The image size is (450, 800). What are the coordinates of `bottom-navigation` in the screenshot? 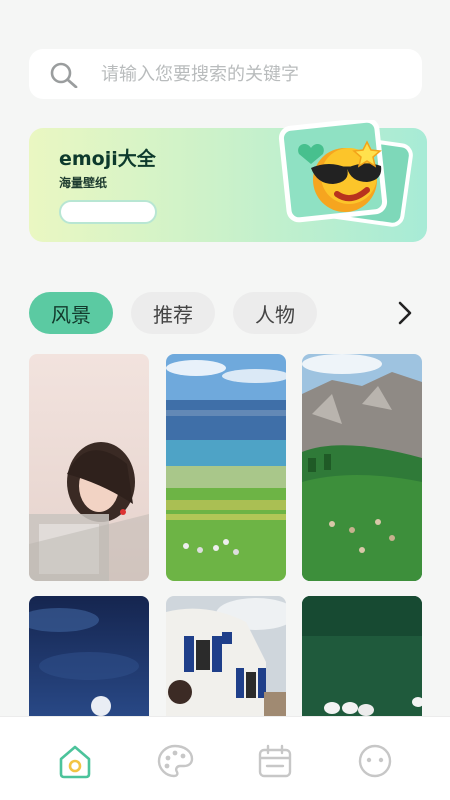 It's located at (225, 758).